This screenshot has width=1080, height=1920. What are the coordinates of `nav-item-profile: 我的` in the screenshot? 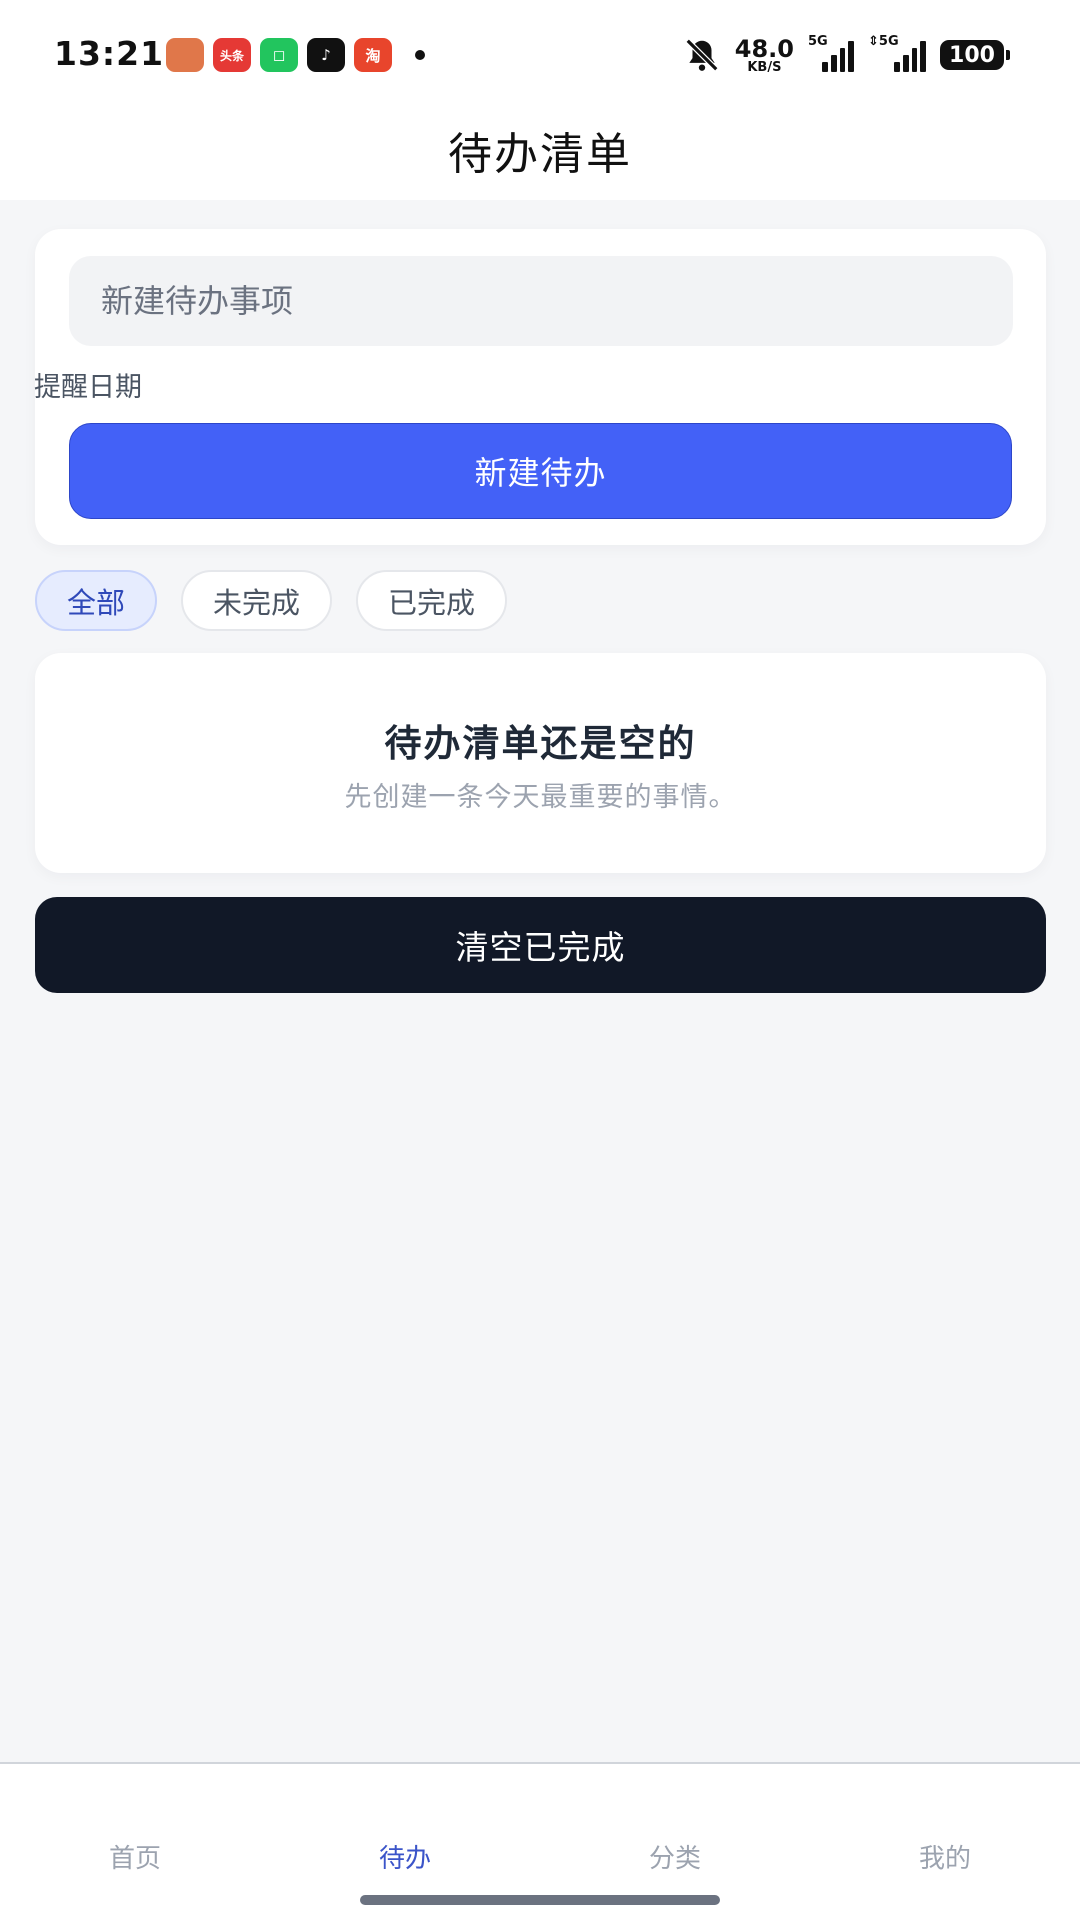 It's located at (945, 1856).